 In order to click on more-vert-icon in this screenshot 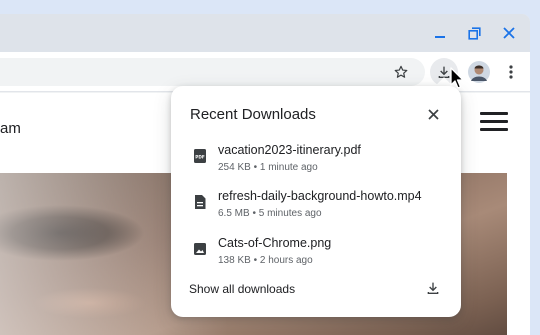, I will do `click(511, 72)`.